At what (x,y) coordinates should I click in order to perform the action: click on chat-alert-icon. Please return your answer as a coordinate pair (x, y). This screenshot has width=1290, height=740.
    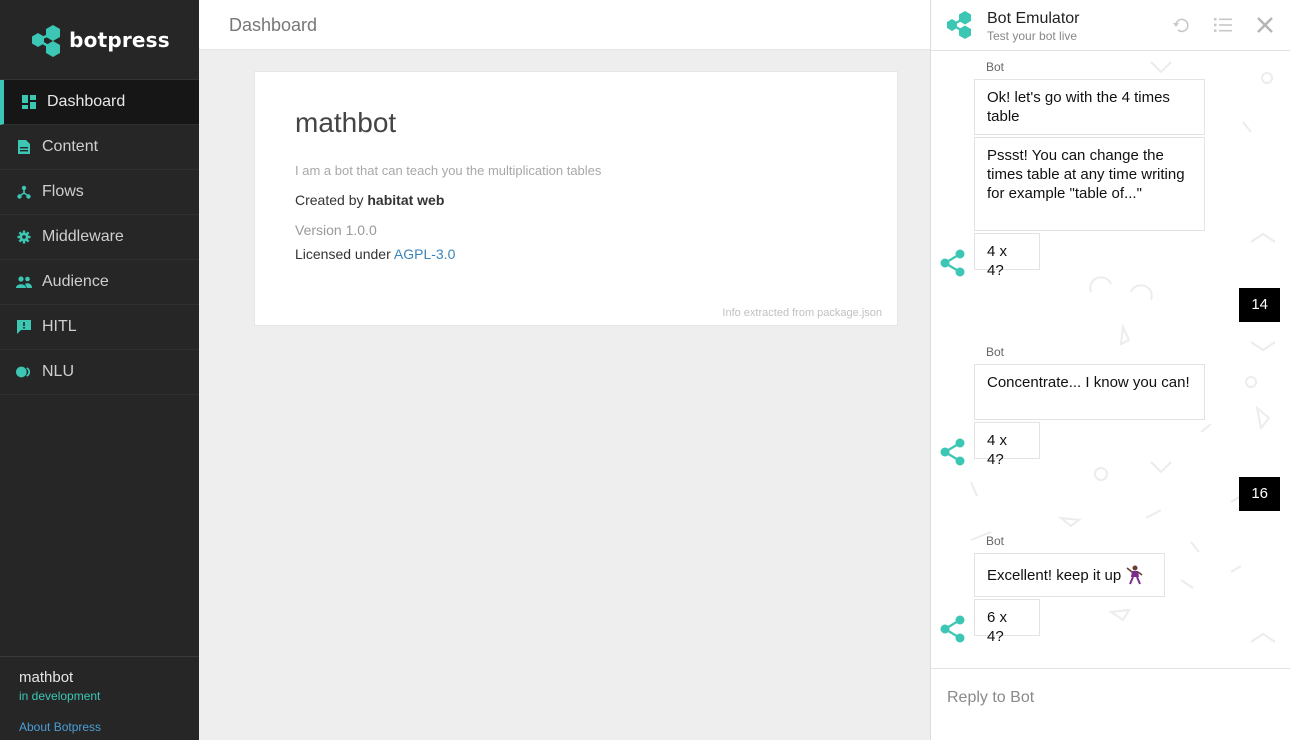
    Looking at the image, I should click on (24, 327).